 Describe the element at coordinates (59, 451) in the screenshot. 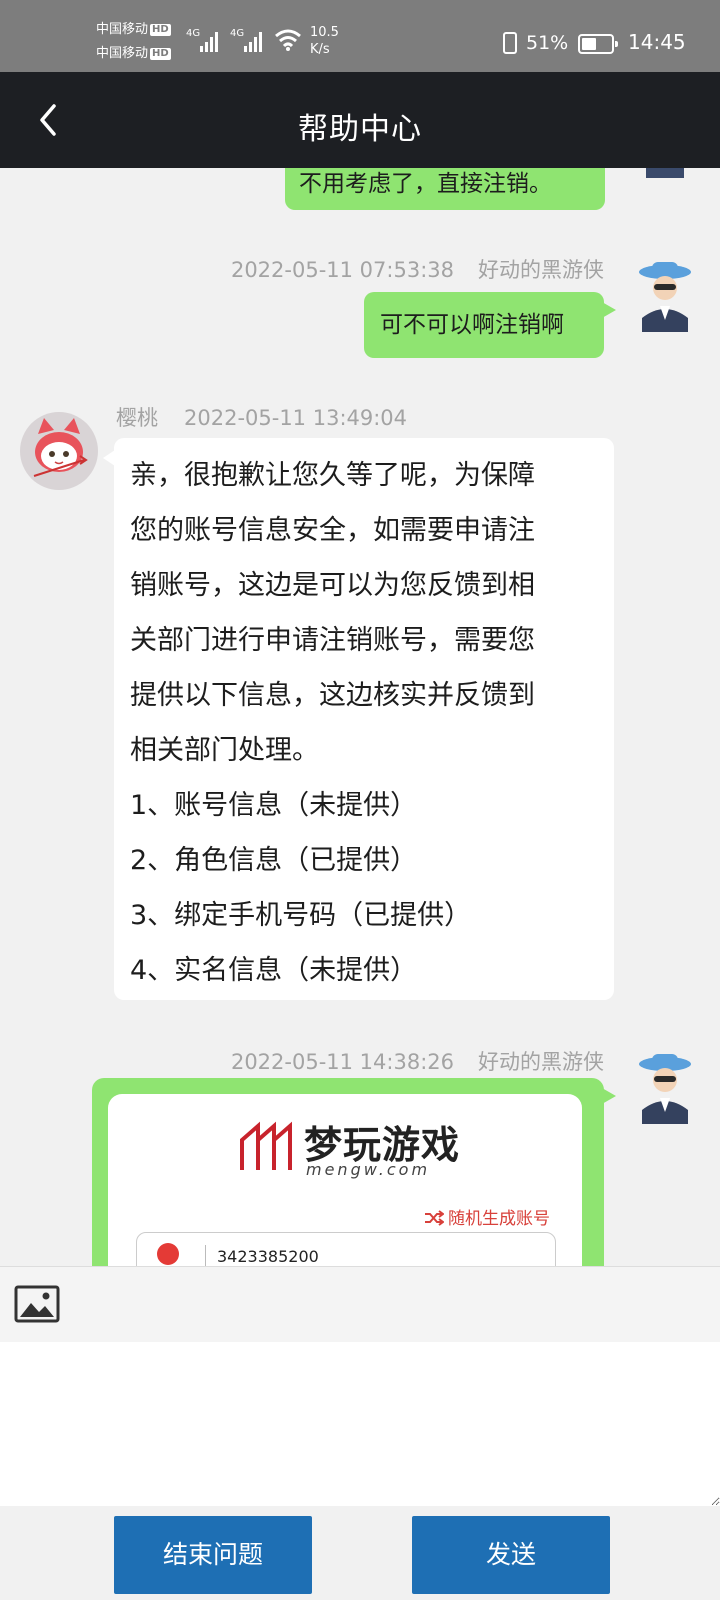

I see `agent-avatar` at that location.